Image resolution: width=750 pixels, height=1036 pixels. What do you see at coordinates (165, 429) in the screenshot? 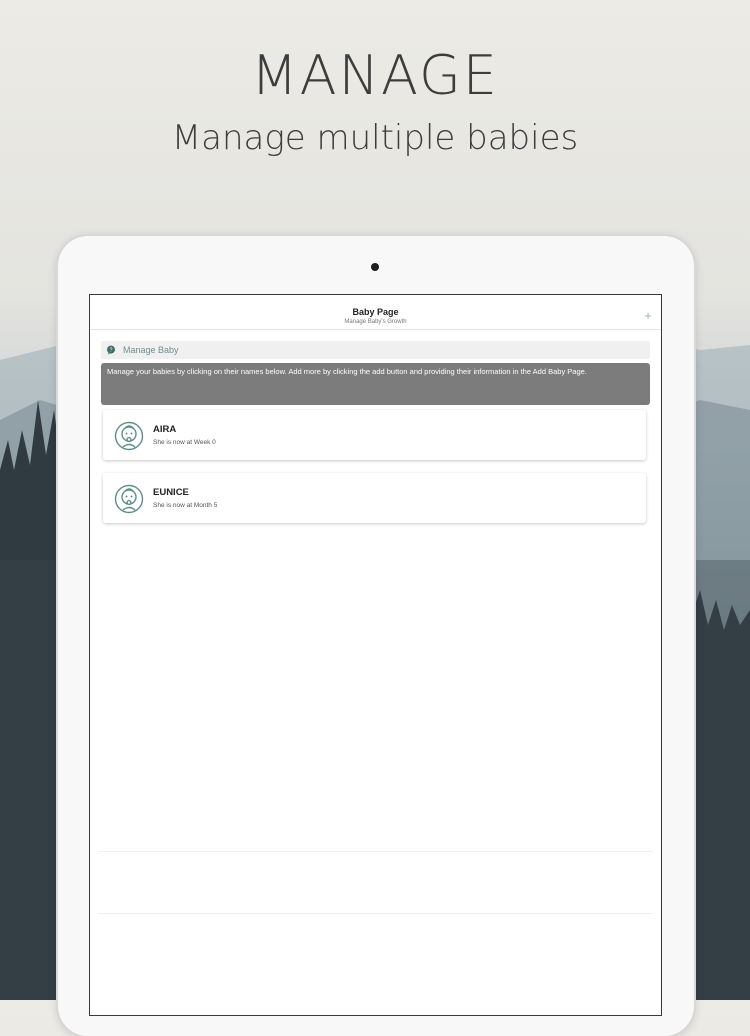
I see `baby-name: AIRA` at bounding box center [165, 429].